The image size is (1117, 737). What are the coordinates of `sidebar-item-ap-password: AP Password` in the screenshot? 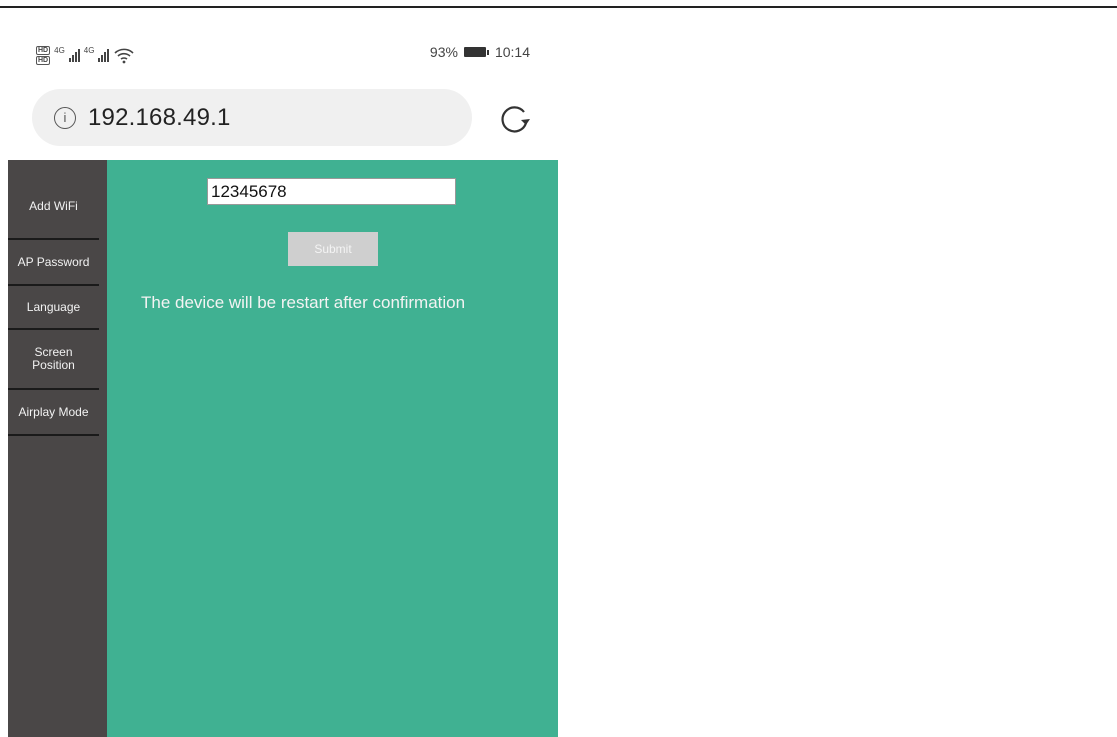 It's located at (53, 263).